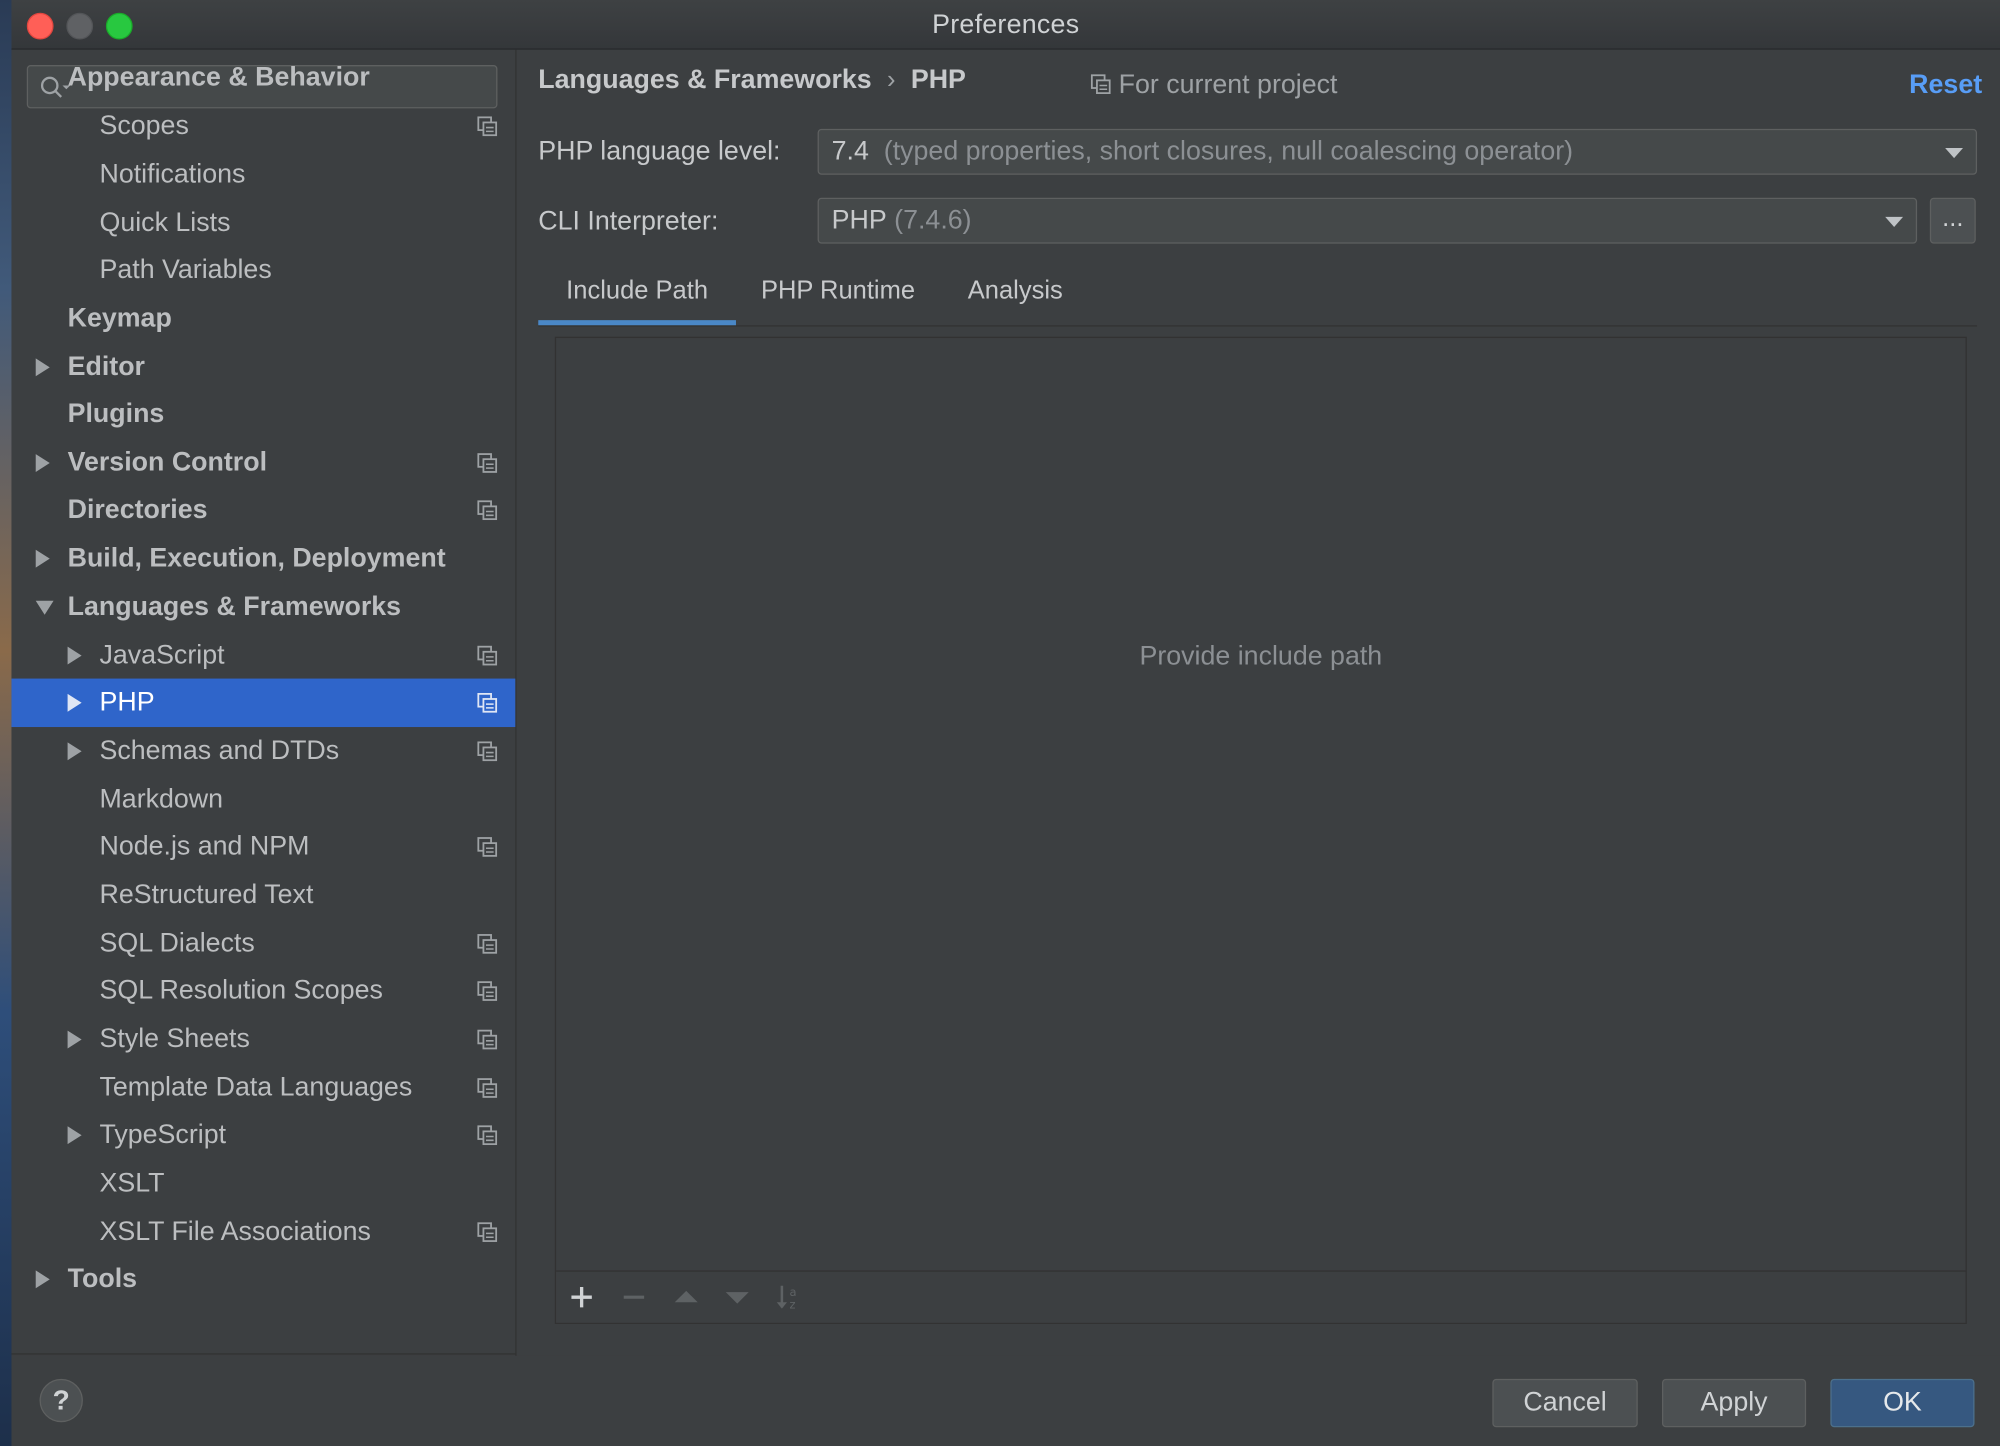 The image size is (2000, 1446). Describe the element at coordinates (106, 367) in the screenshot. I see `sidebar-item-label: Editor` at that location.